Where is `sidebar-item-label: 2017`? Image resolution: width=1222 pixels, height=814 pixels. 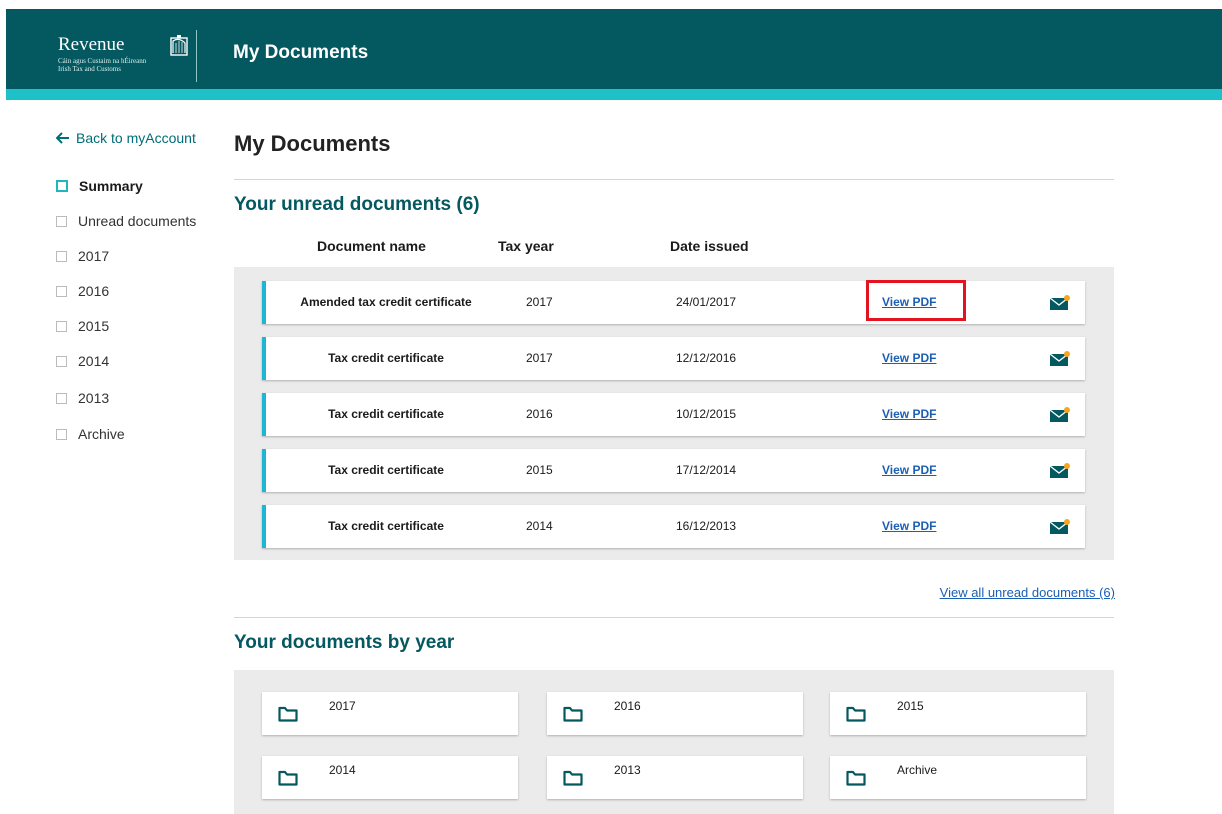
sidebar-item-label: 2017 is located at coordinates (94, 256).